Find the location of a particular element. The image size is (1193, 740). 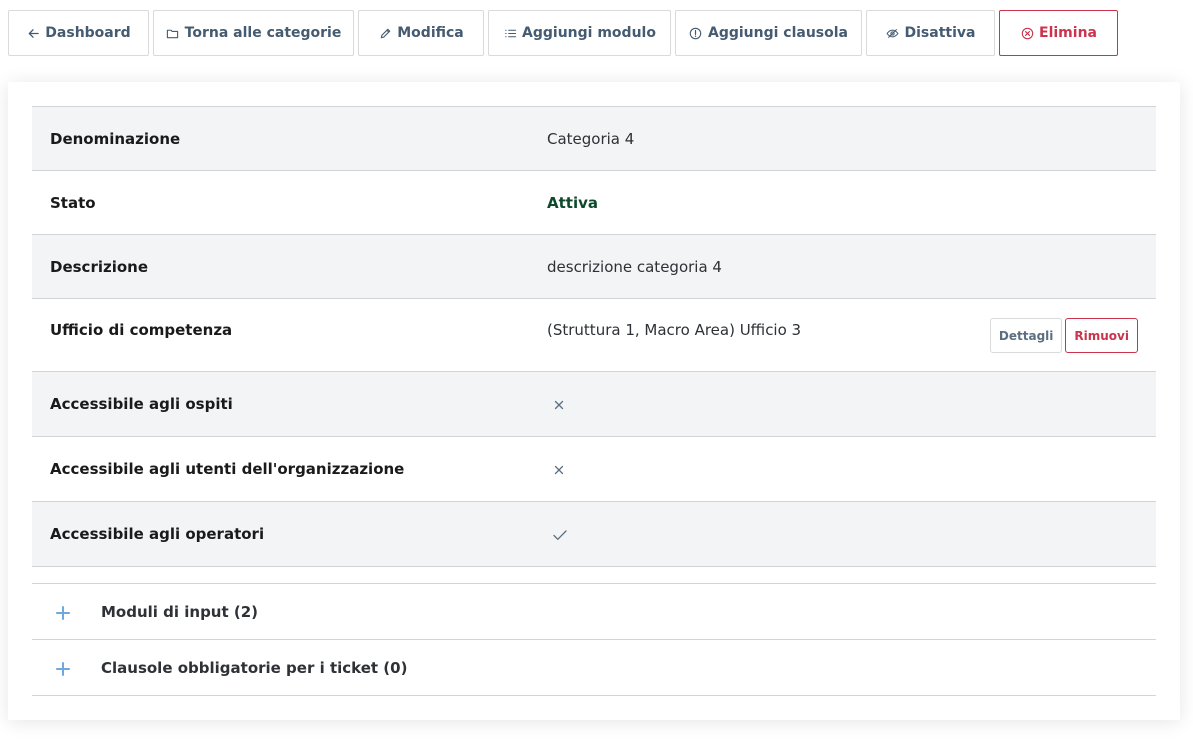

office-details-button: Dettagli is located at coordinates (1026, 335).